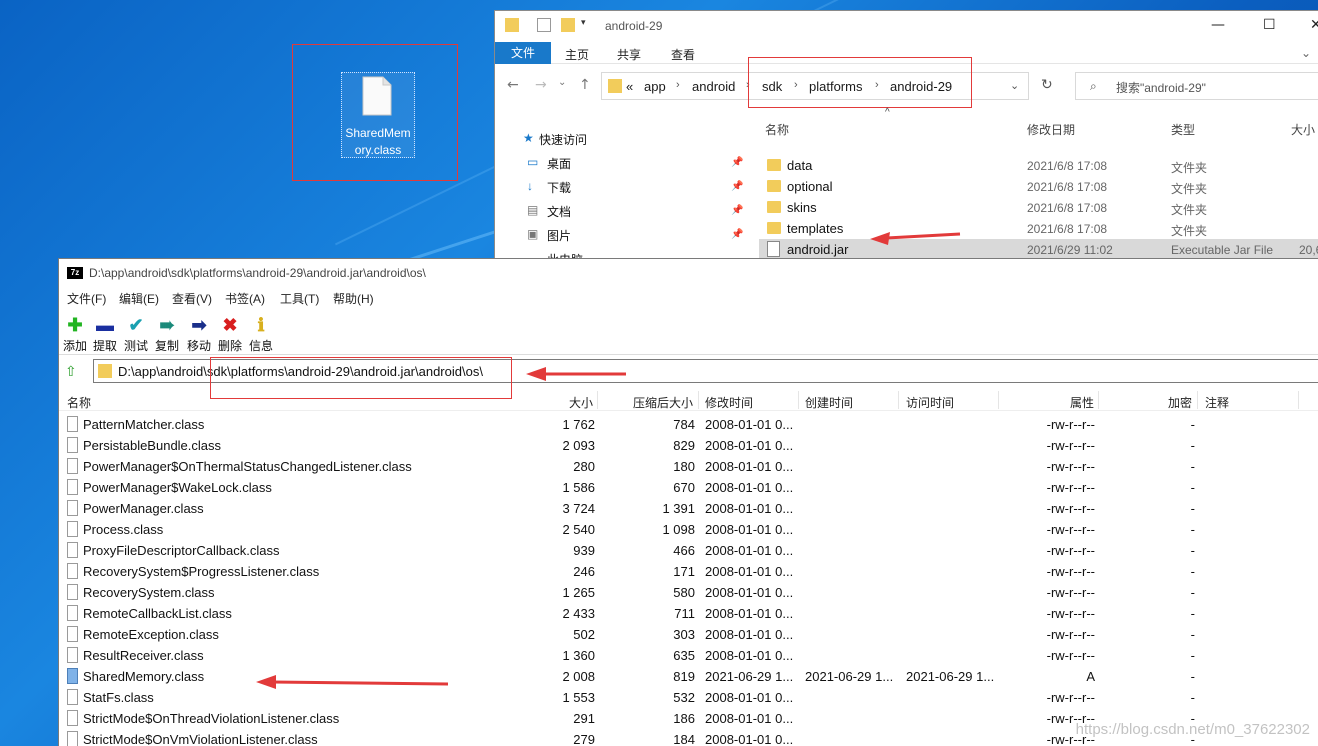 This screenshot has width=1318, height=746. What do you see at coordinates (562, 82) in the screenshot?
I see `recent-chevron-icon: ⌄` at bounding box center [562, 82].